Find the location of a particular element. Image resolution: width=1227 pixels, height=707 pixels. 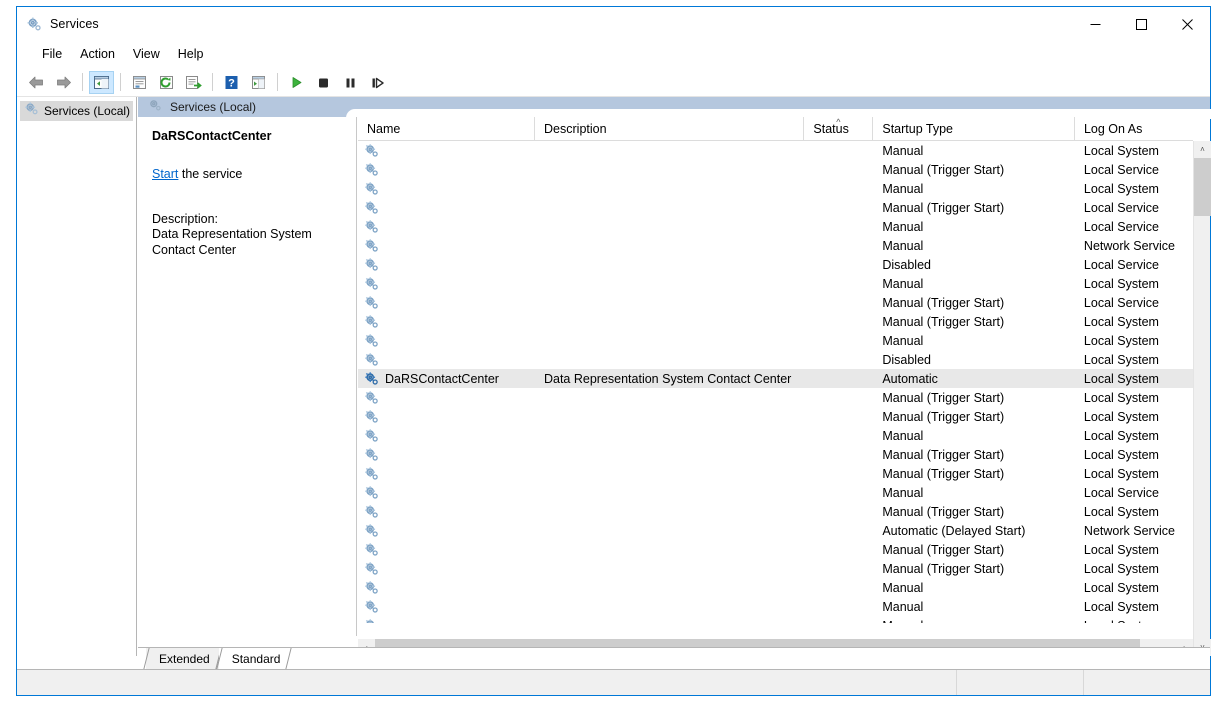

restart-service-icon is located at coordinates (377, 82).